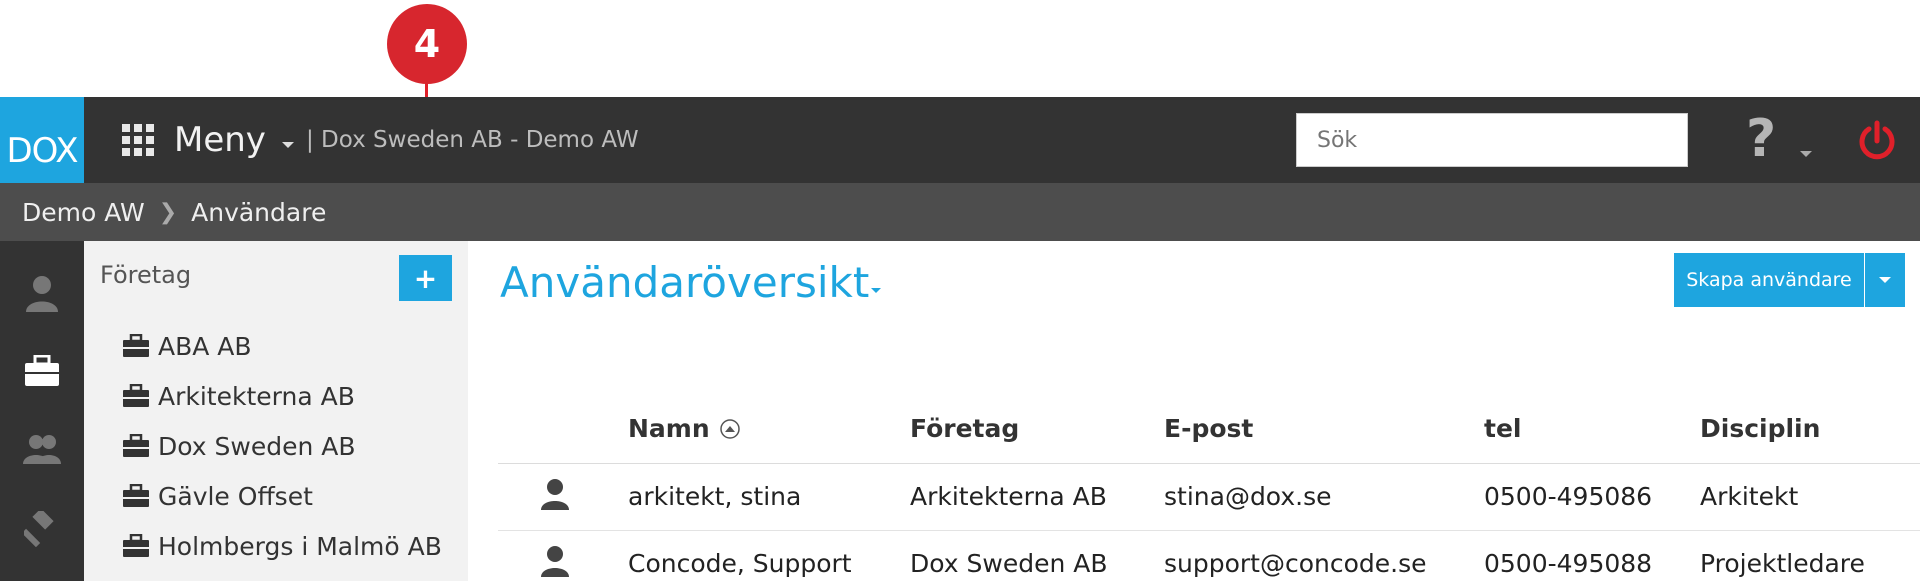 The height and width of the screenshot is (581, 1920). Describe the element at coordinates (427, 44) in the screenshot. I see `callout-badge: 4` at that location.